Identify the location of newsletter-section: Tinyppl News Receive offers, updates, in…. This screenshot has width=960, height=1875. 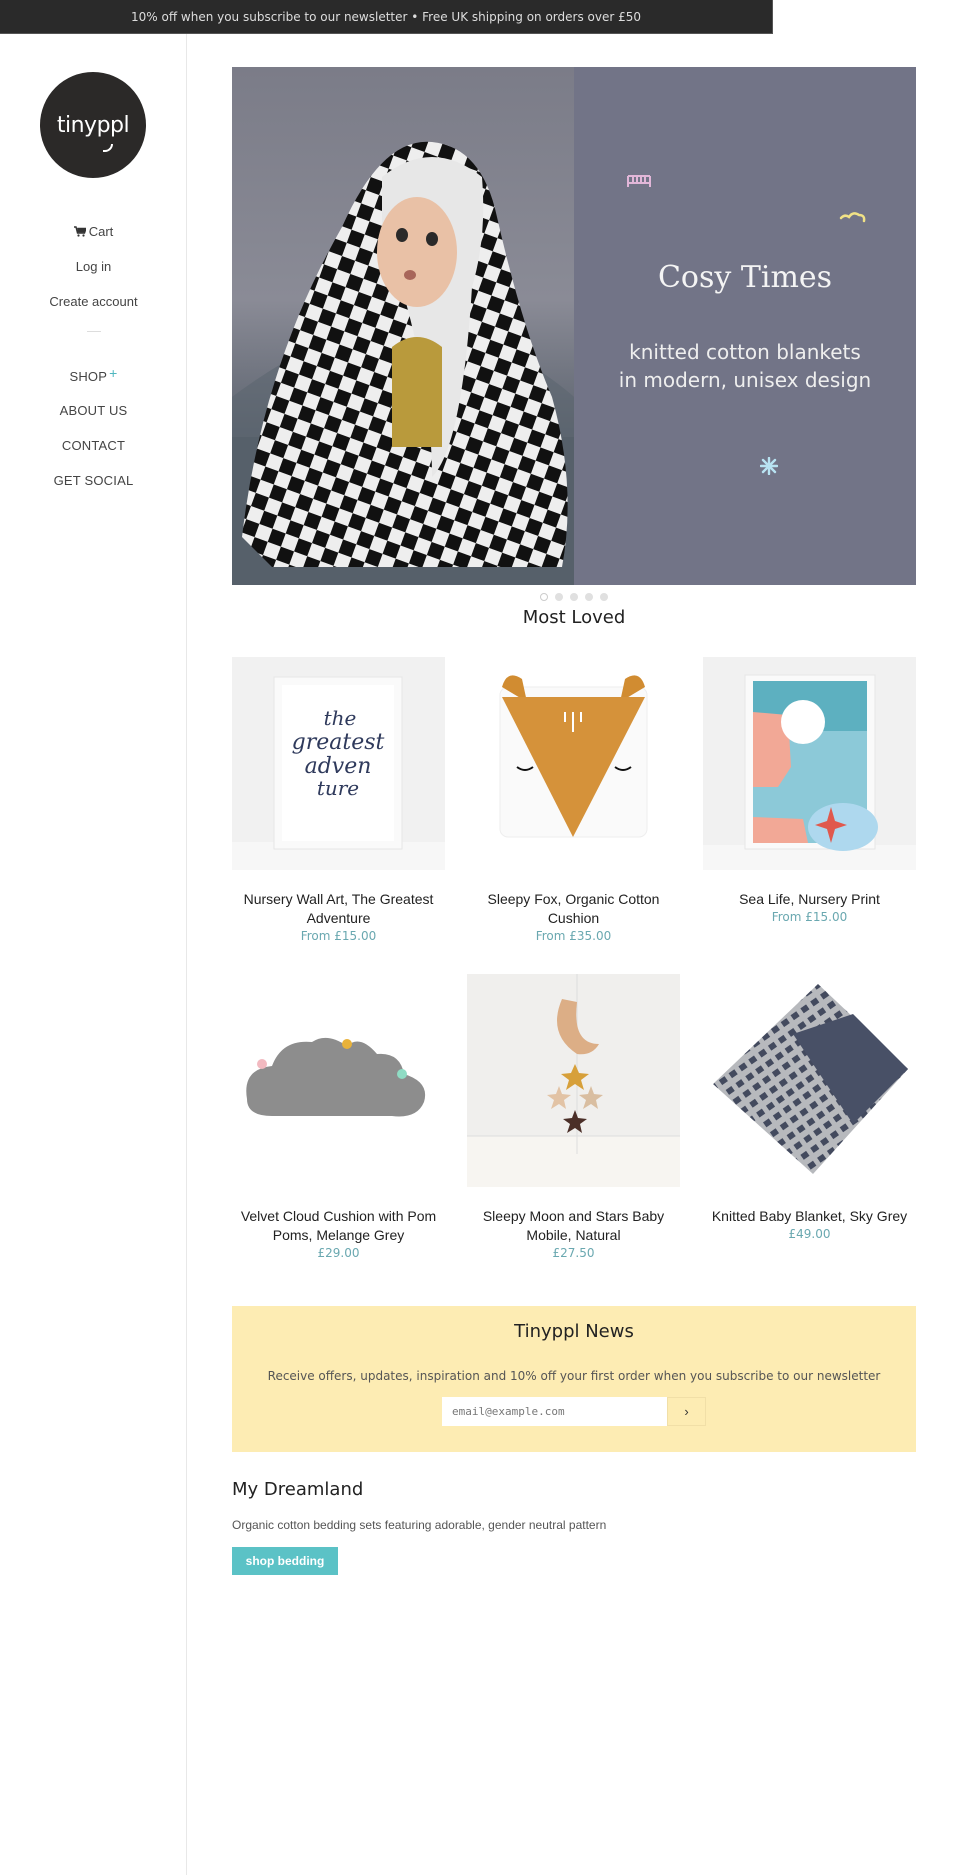
(574, 1379).